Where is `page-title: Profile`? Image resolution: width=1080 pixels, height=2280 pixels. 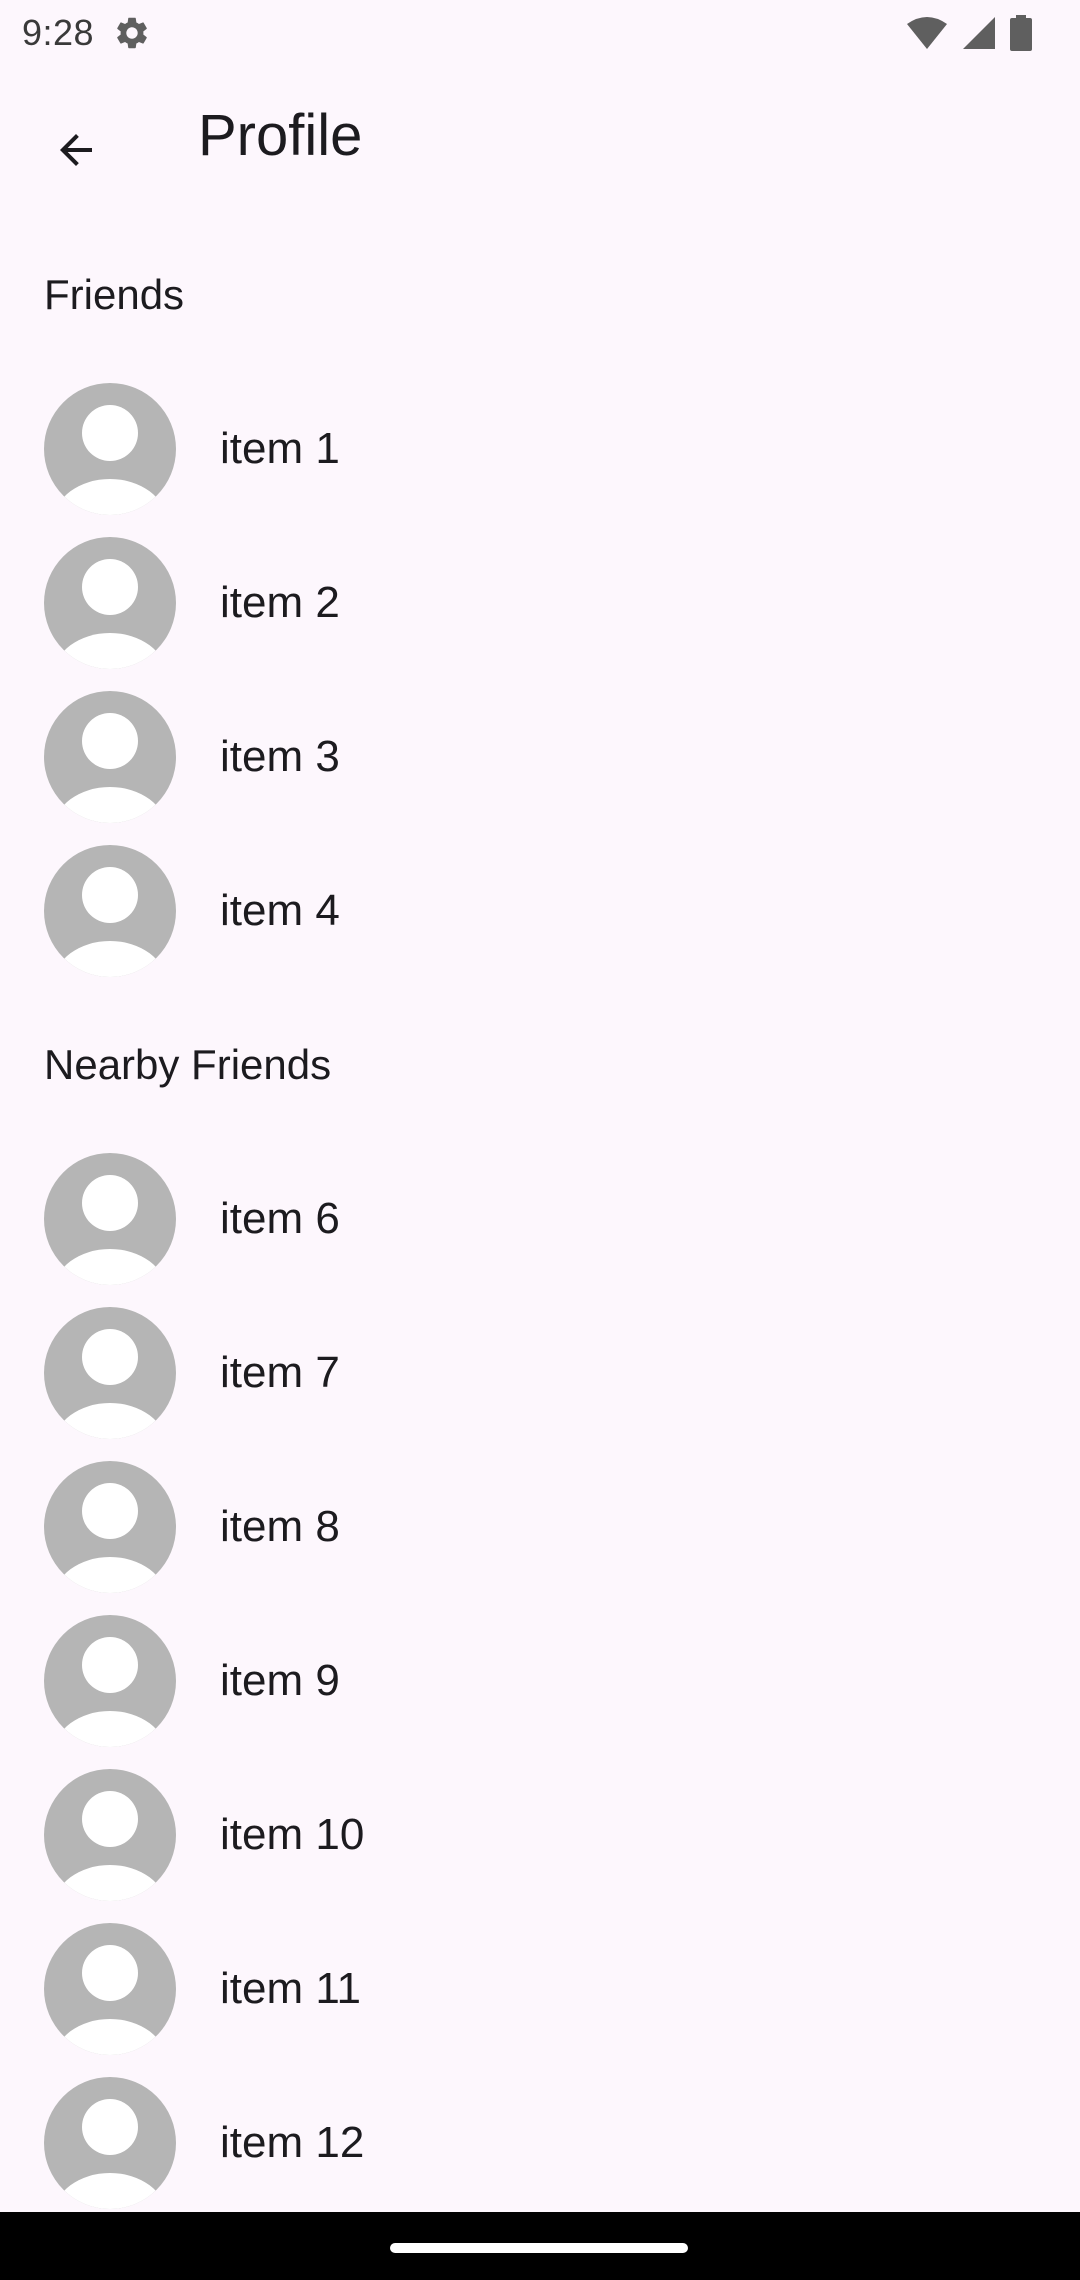 page-title: Profile is located at coordinates (280, 135).